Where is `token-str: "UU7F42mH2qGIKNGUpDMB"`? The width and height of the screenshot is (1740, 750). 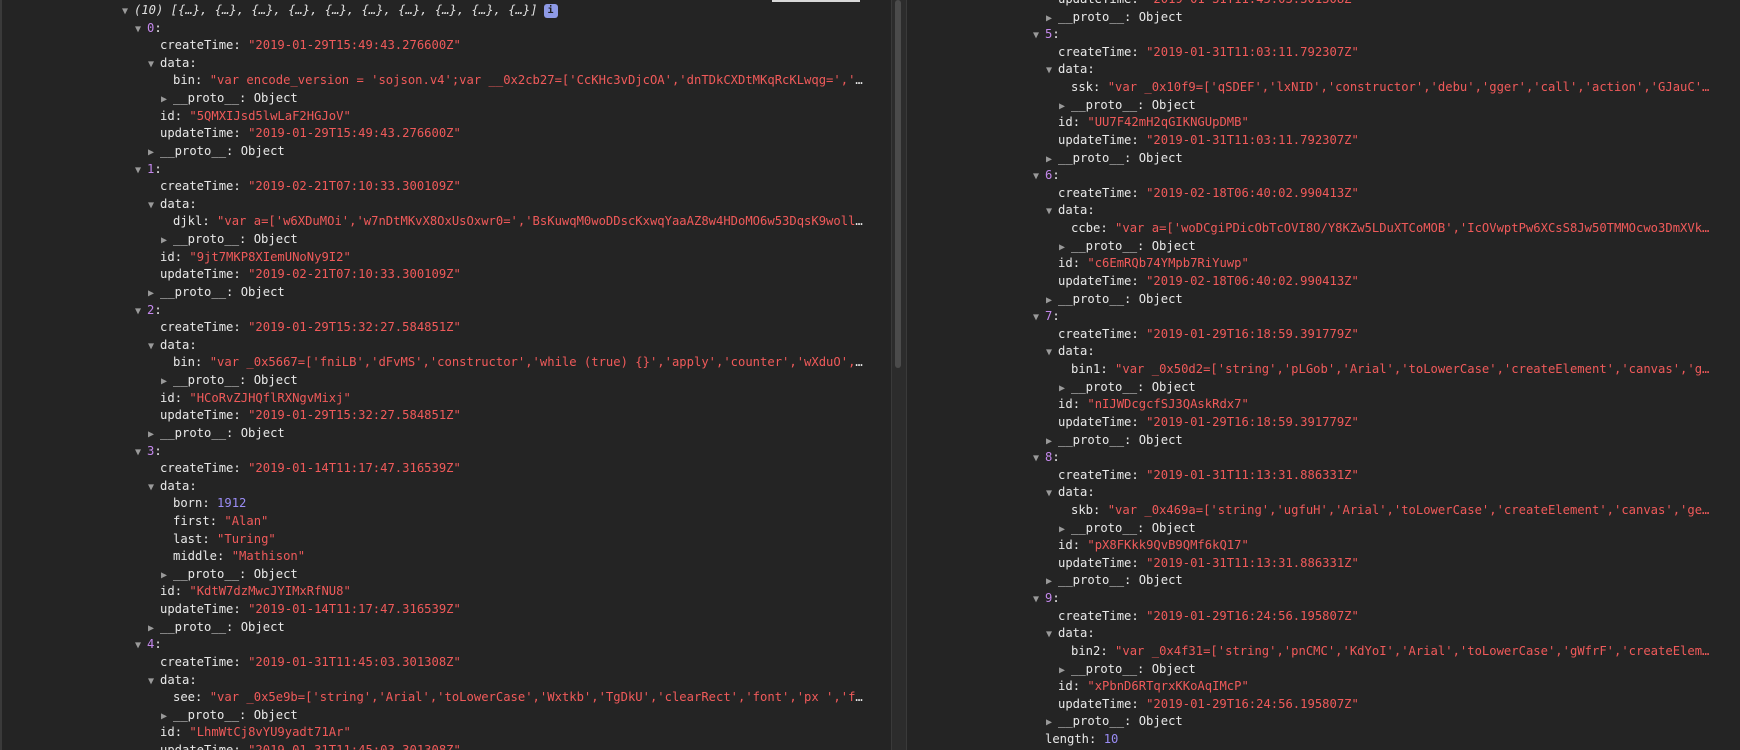
token-str: "UU7F42mH2qGIKNGUpDMB" is located at coordinates (1168, 122).